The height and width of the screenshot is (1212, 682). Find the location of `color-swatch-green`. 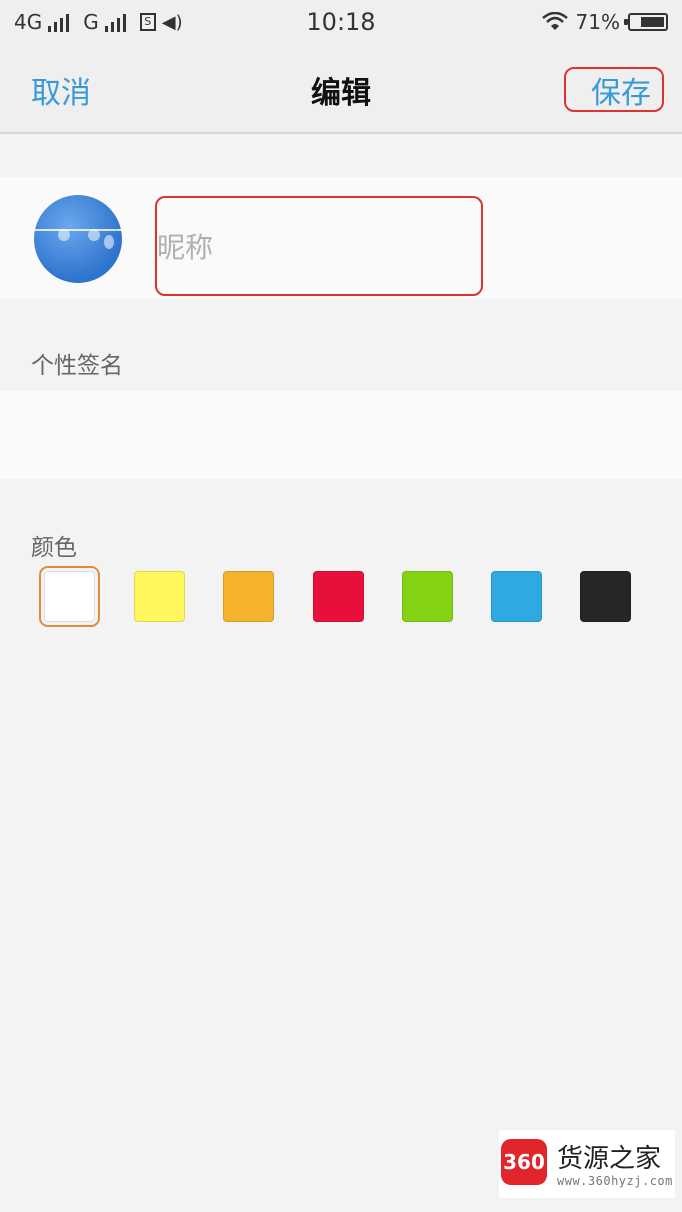

color-swatch-green is located at coordinates (427, 596).